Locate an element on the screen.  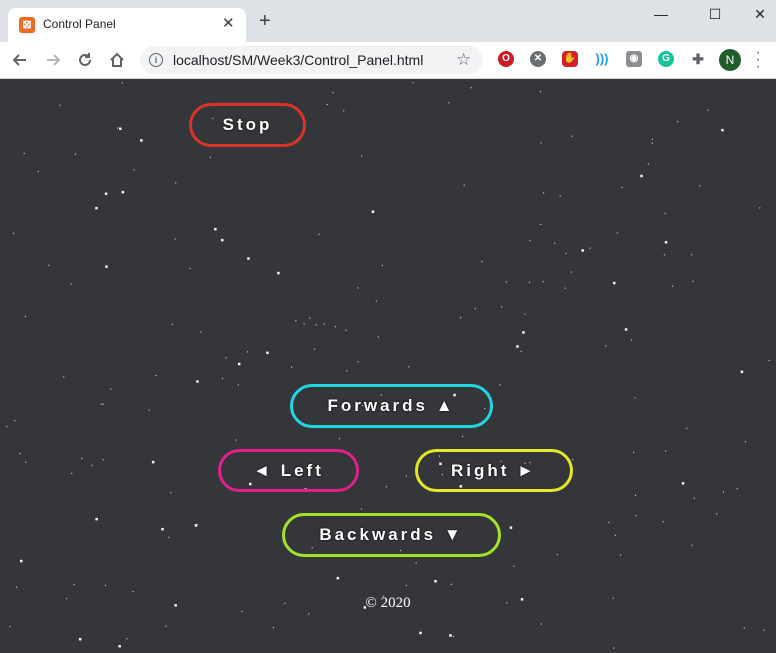
home-icon is located at coordinates (117, 60).